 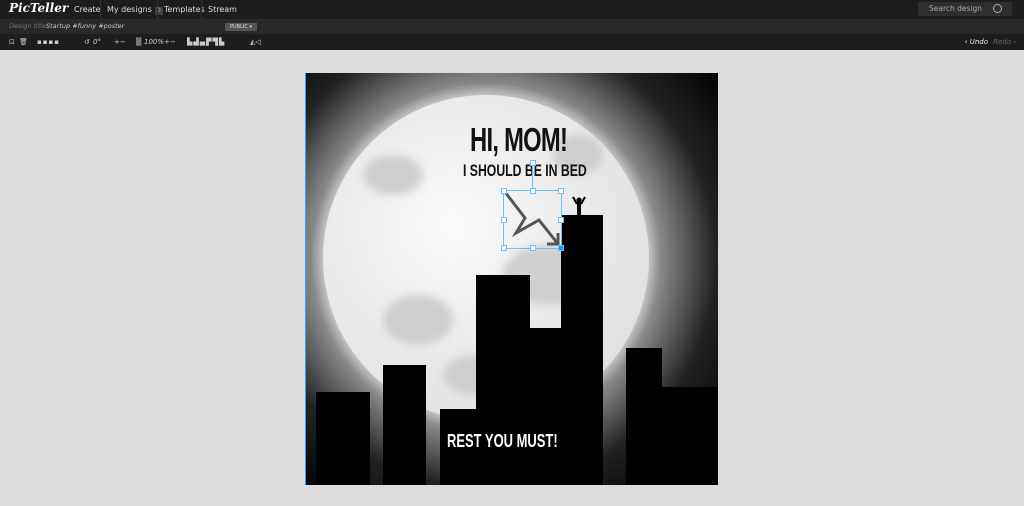 What do you see at coordinates (532, 177) in the screenshot?
I see `rotation-handle-line` at bounding box center [532, 177].